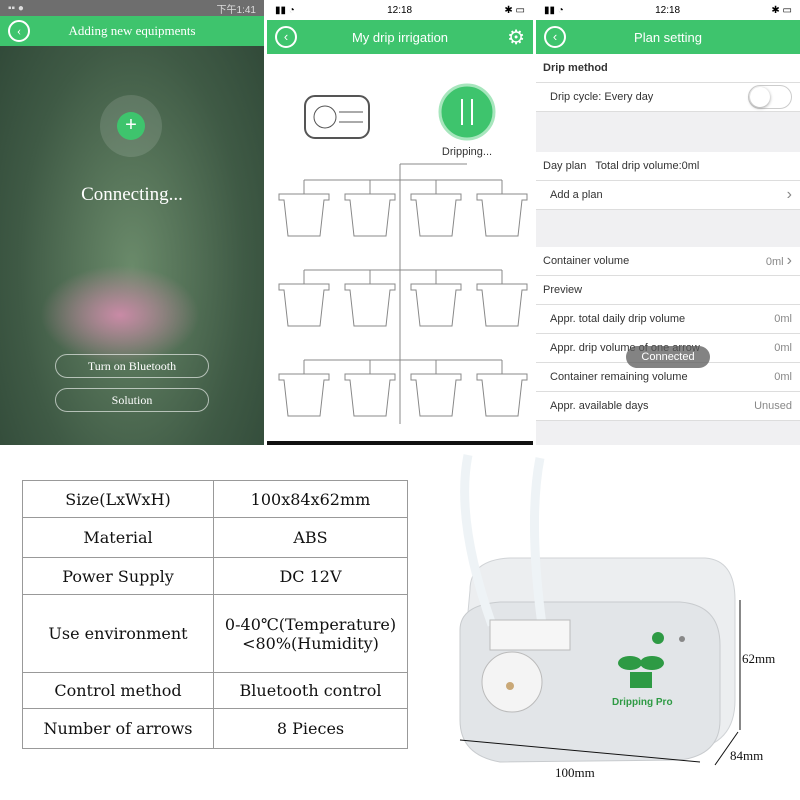 The width and height of the screenshot is (800, 800). I want to click on spec-value: Bluetooth control, so click(310, 690).